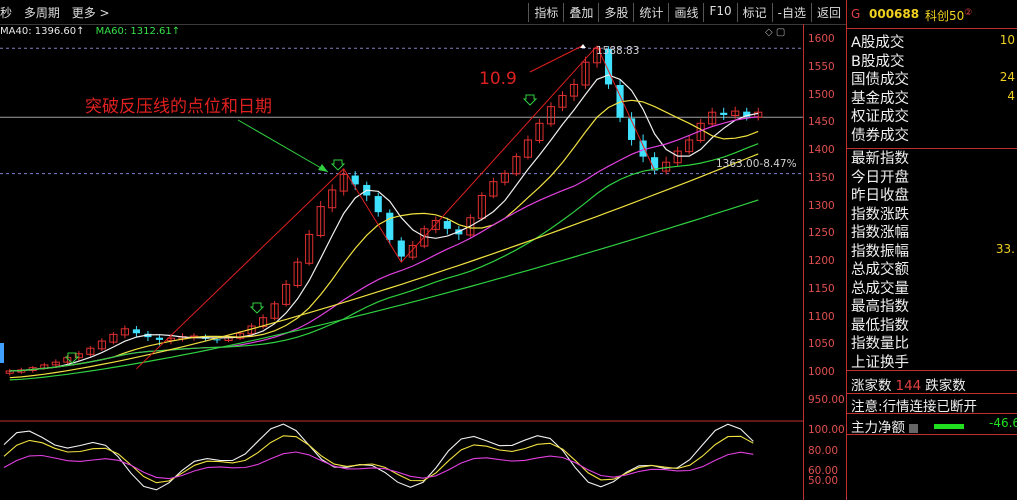 The height and width of the screenshot is (500, 1017). Describe the element at coordinates (803, 262) in the screenshot. I see `price-axis-line` at that location.